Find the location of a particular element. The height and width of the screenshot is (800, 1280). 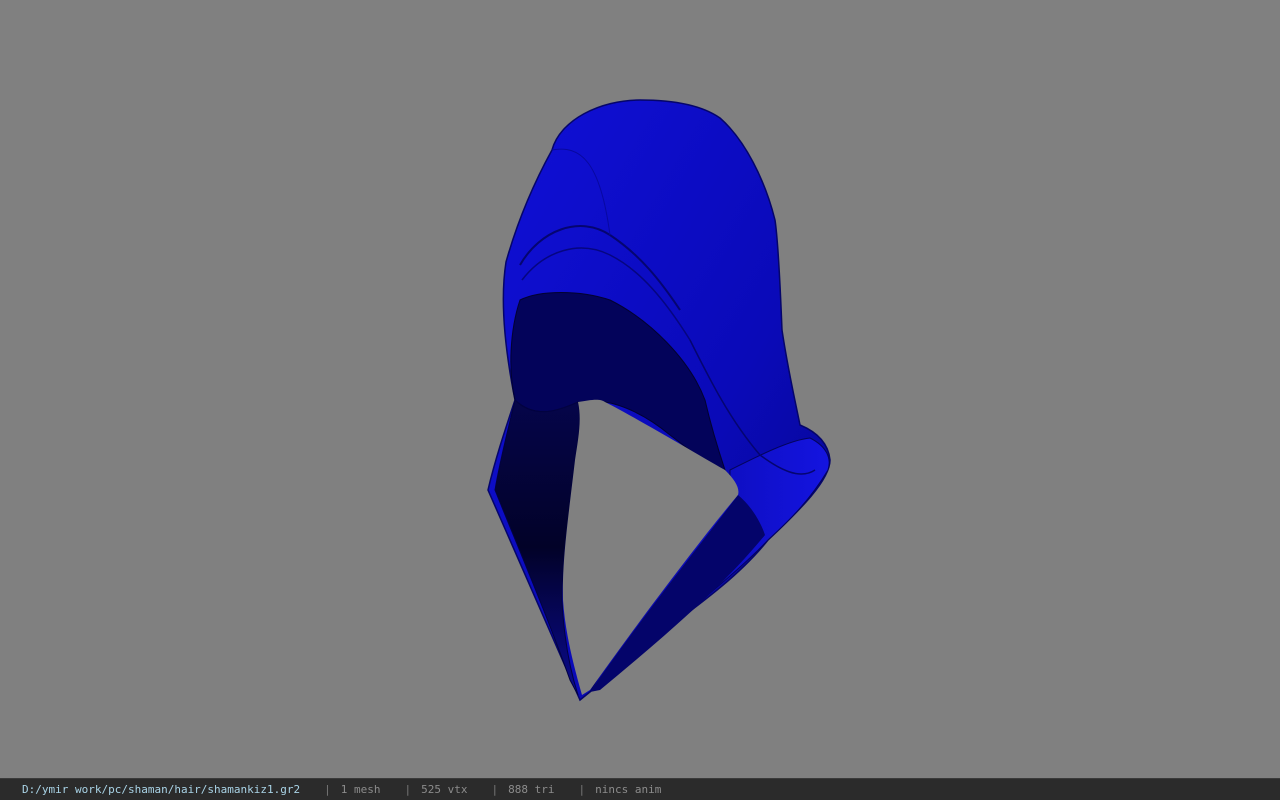

anim-status: nincs anim is located at coordinates (628, 789).